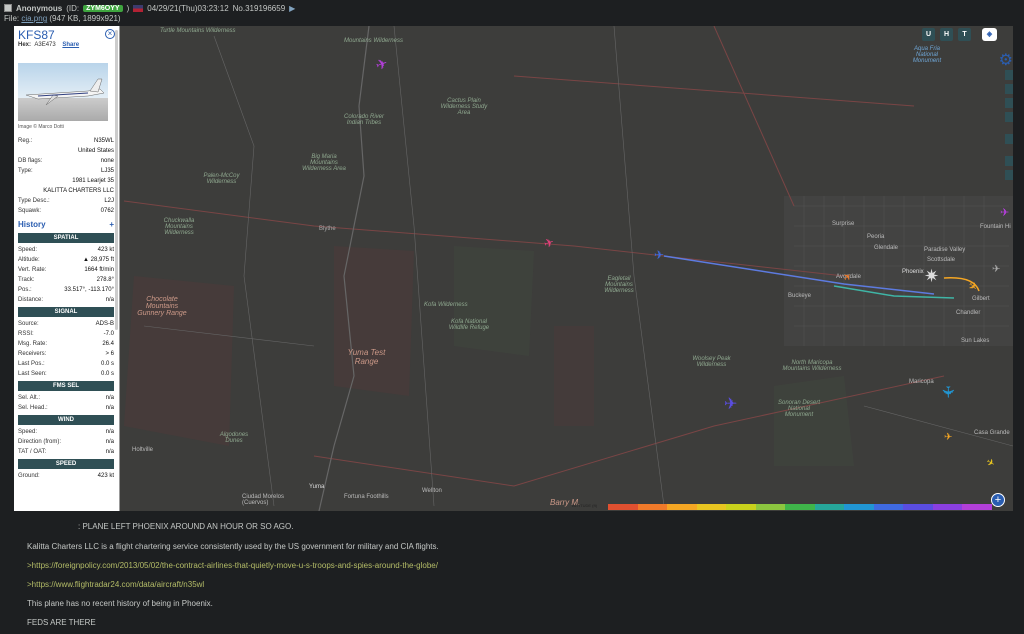 This screenshot has height=634, width=1024. I want to click on panel-scrollbar, so click(116, 180).